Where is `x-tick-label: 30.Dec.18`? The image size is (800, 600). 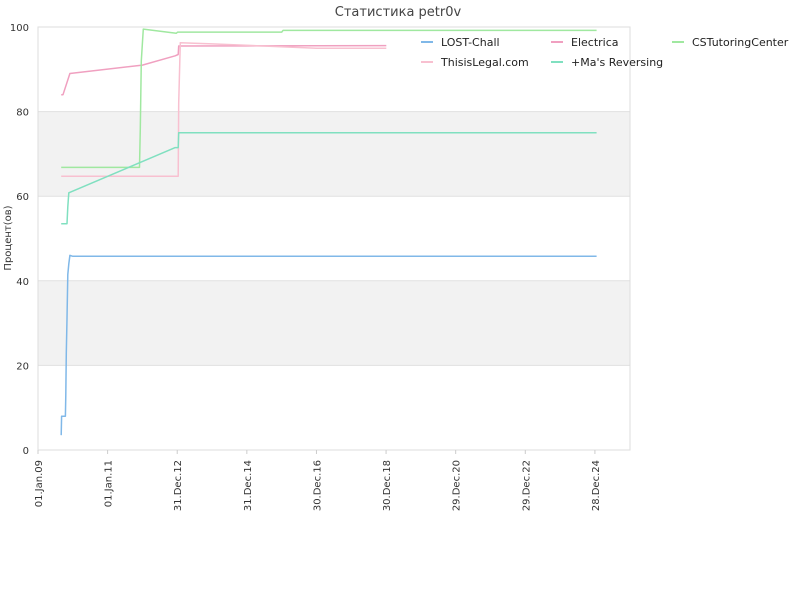 x-tick-label: 30.Dec.18 is located at coordinates (387, 485).